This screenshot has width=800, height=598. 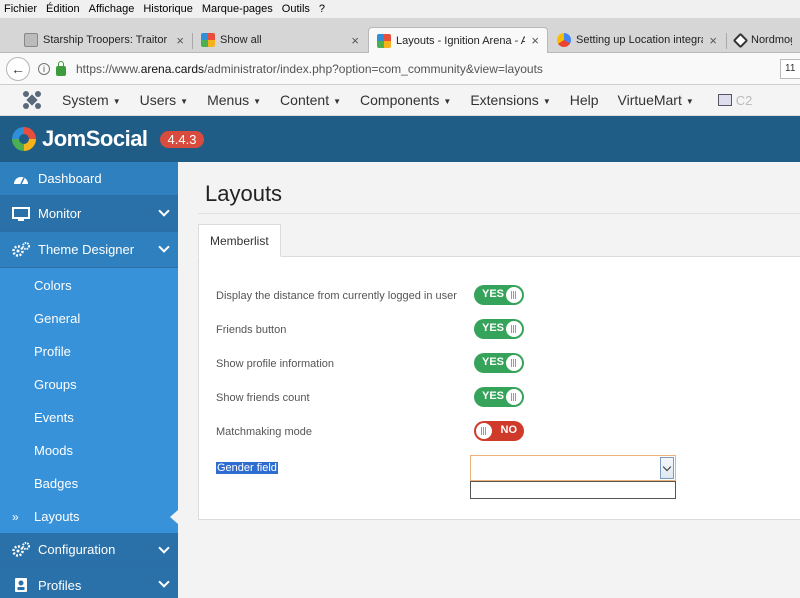 I want to click on menu-extensions: Extensions ▼, so click(x=510, y=100).